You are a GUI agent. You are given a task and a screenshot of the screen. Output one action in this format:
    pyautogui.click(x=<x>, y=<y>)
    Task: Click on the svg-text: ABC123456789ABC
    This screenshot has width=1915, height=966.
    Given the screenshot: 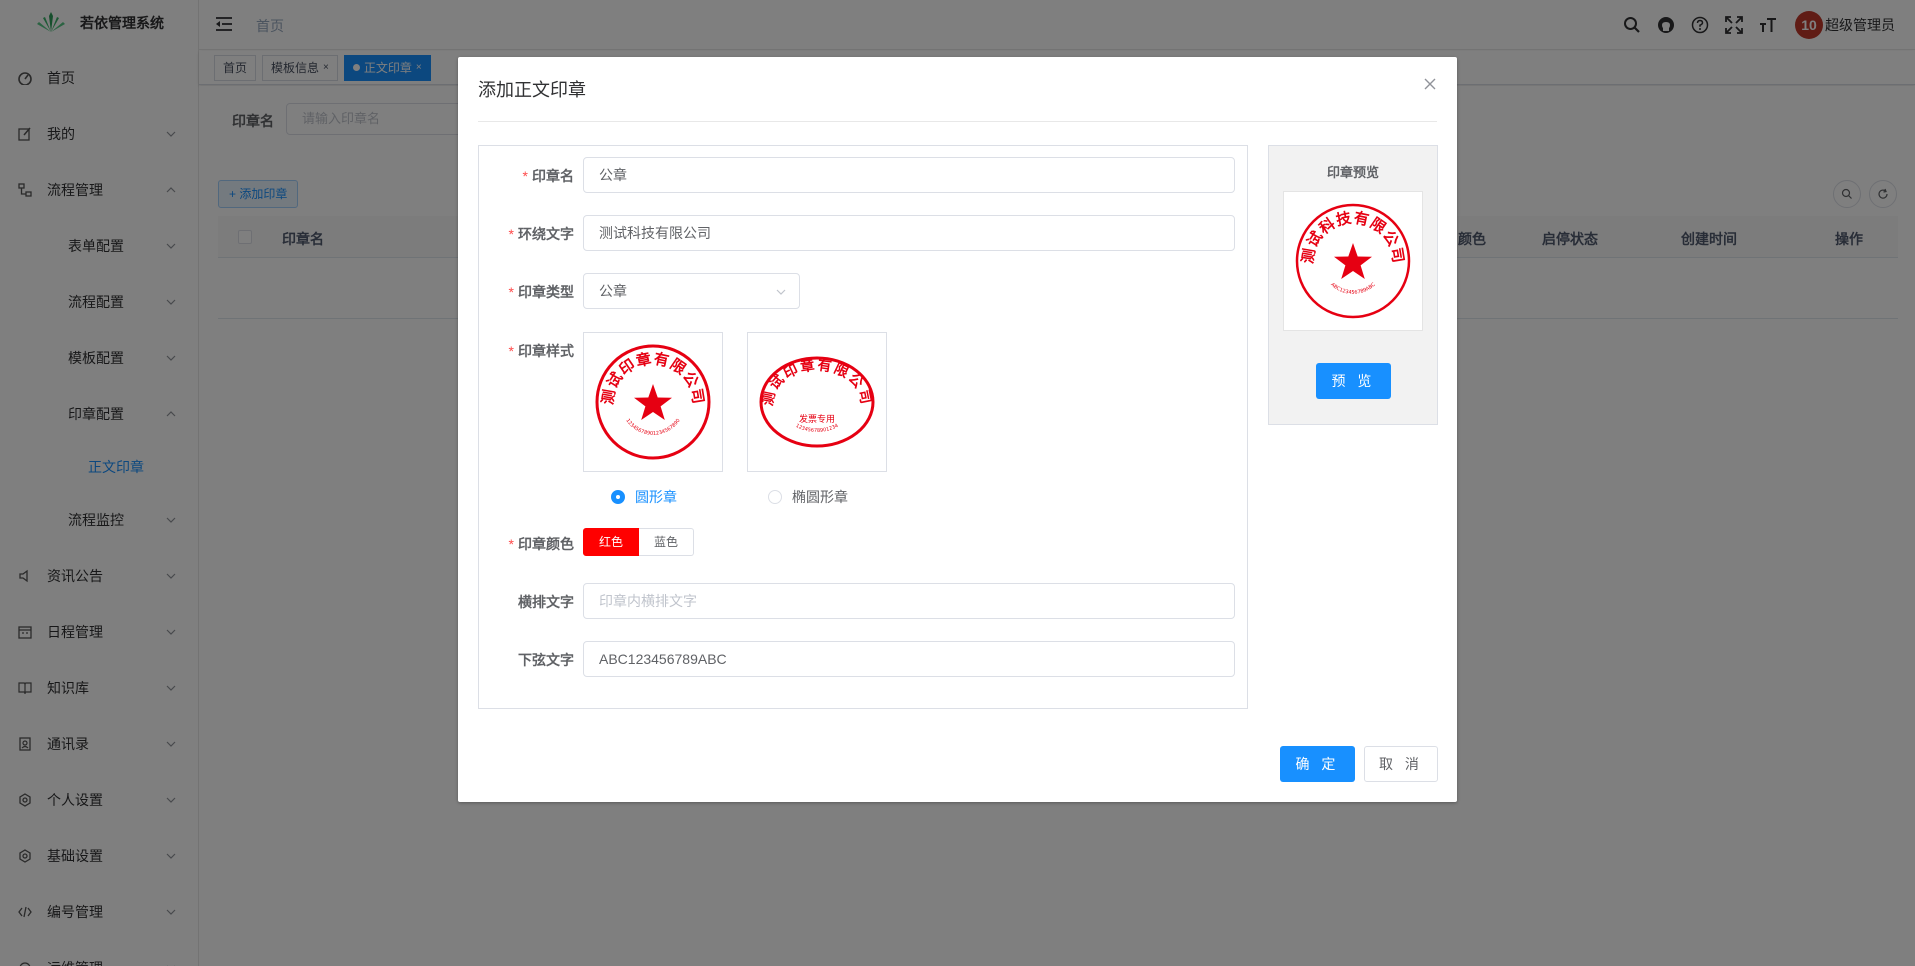 What is the action you would take?
    pyautogui.click(x=1353, y=288)
    